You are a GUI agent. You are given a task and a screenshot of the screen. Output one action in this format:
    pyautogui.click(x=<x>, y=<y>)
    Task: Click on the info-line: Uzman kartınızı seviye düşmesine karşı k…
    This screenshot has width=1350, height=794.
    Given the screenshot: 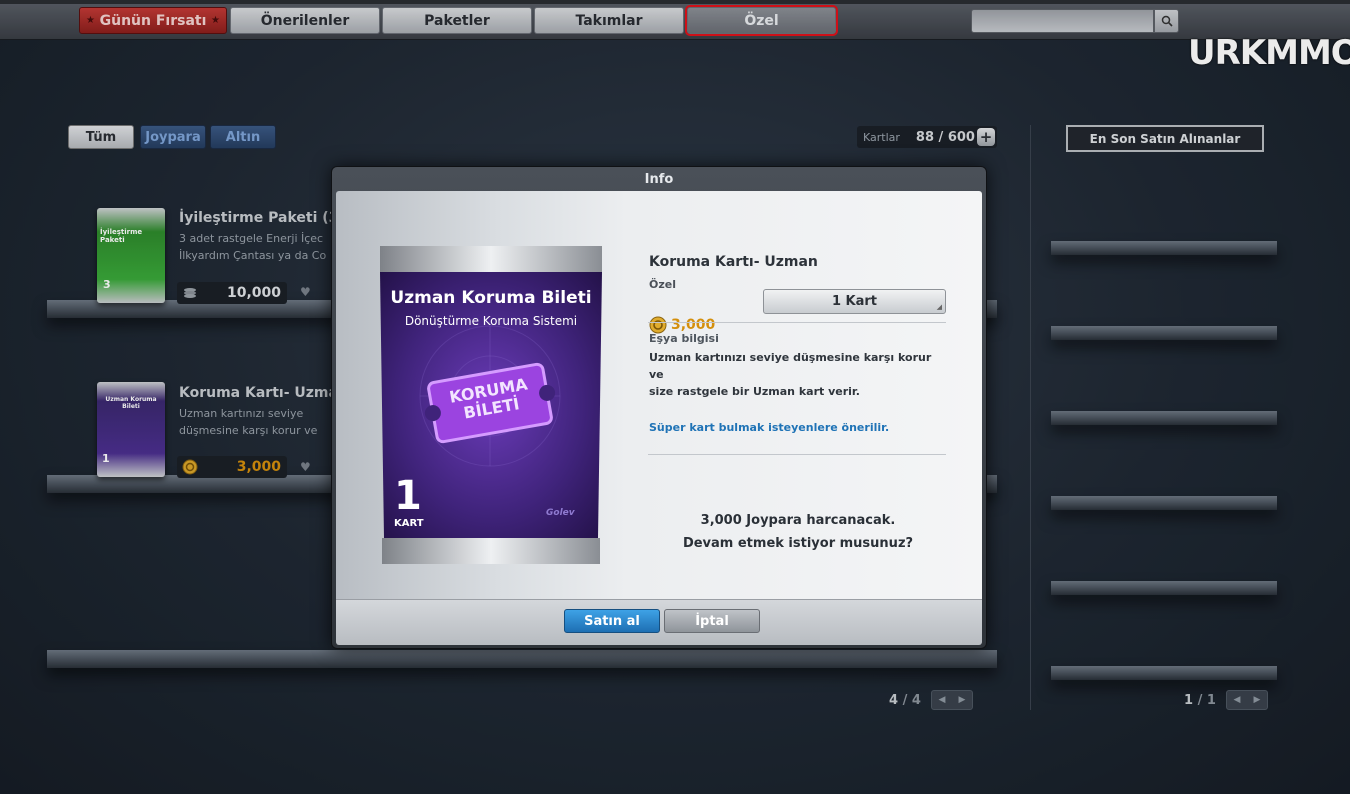 What is the action you would take?
    pyautogui.click(x=790, y=366)
    